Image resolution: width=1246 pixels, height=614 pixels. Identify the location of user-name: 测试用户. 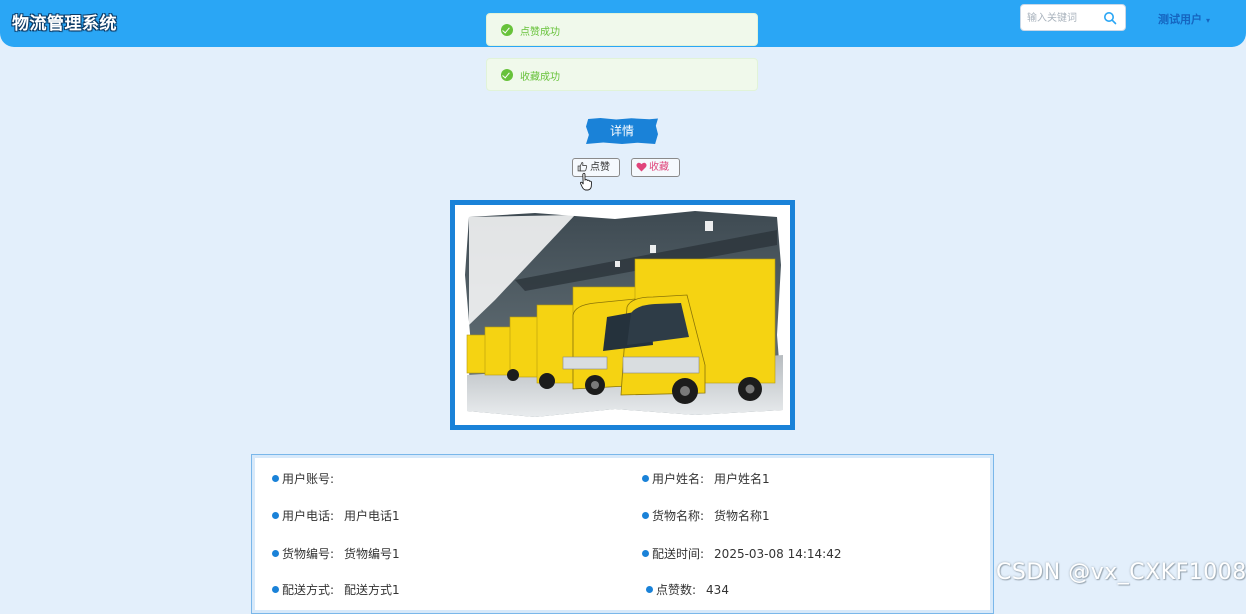
(1180, 19).